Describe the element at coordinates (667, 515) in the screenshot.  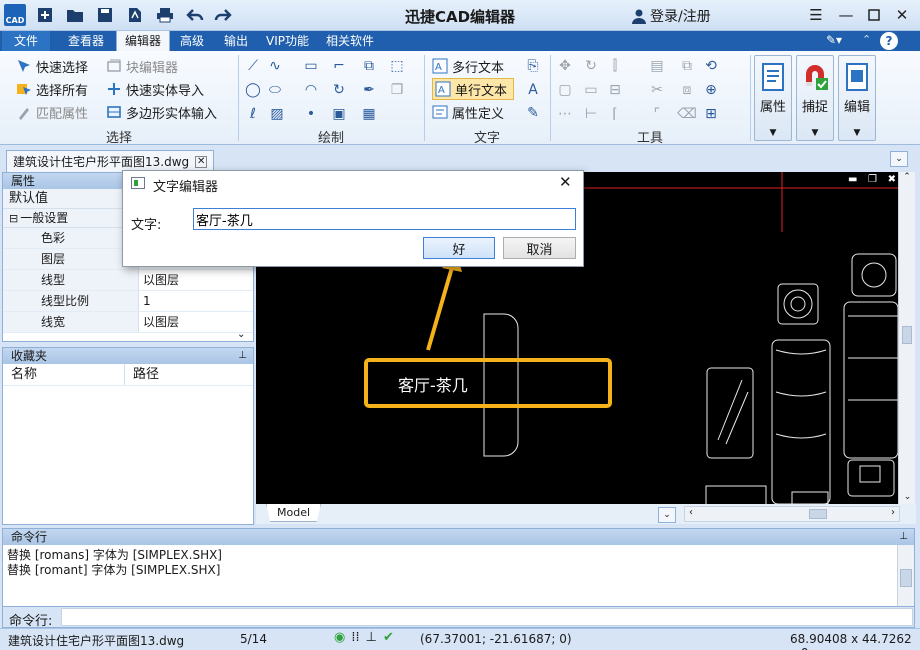
I see `layout-dropdown-icon: ⌄` at that location.